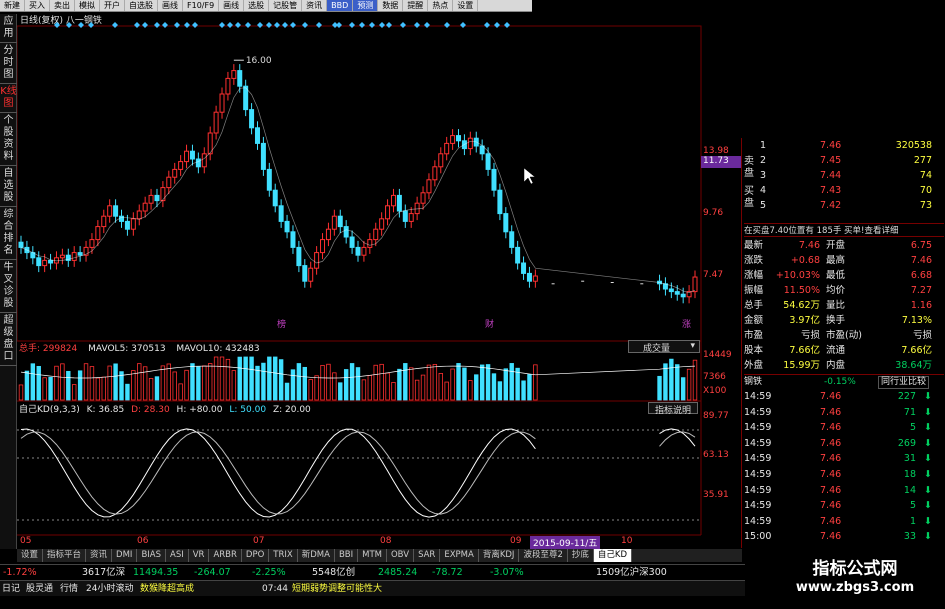 This screenshot has width=945, height=609. I want to click on volume-indicator-select: 成交量 ▾, so click(664, 347).